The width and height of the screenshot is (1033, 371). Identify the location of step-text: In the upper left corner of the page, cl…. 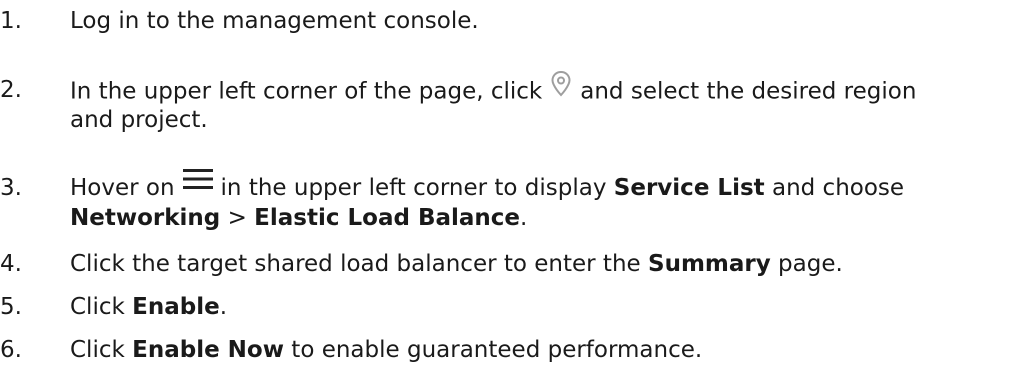
(550, 88).